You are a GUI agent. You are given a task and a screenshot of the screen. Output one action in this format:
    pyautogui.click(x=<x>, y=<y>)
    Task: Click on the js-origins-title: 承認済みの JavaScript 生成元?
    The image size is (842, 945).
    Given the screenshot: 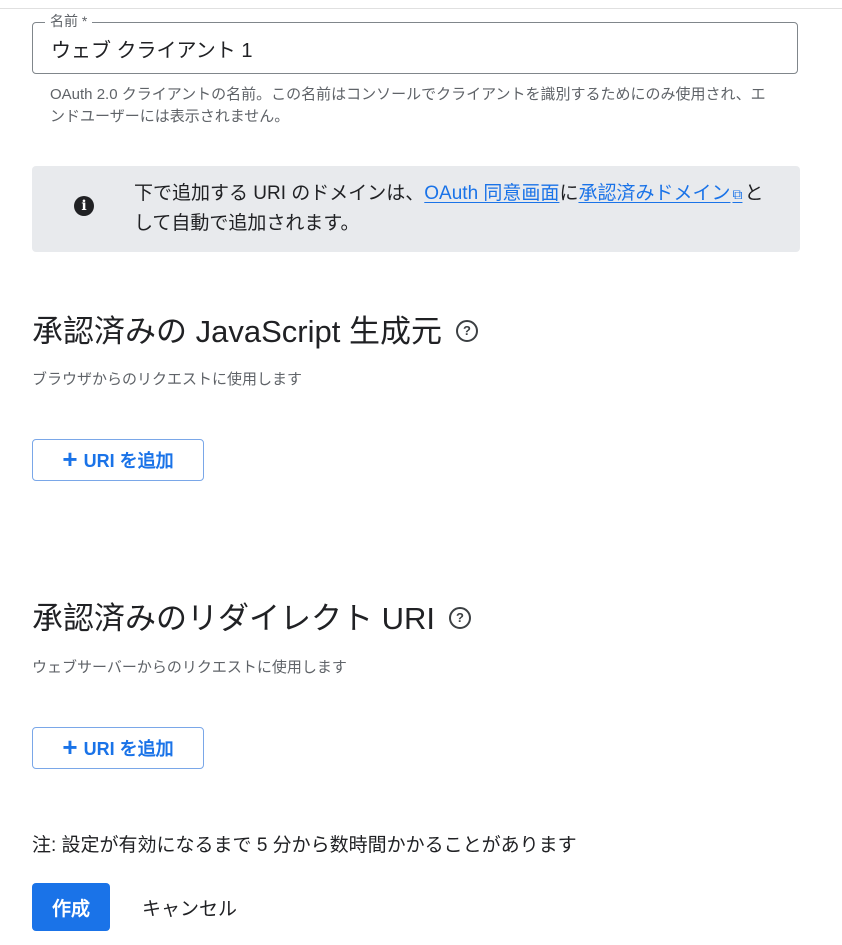 What is the action you would take?
    pyautogui.click(x=255, y=332)
    